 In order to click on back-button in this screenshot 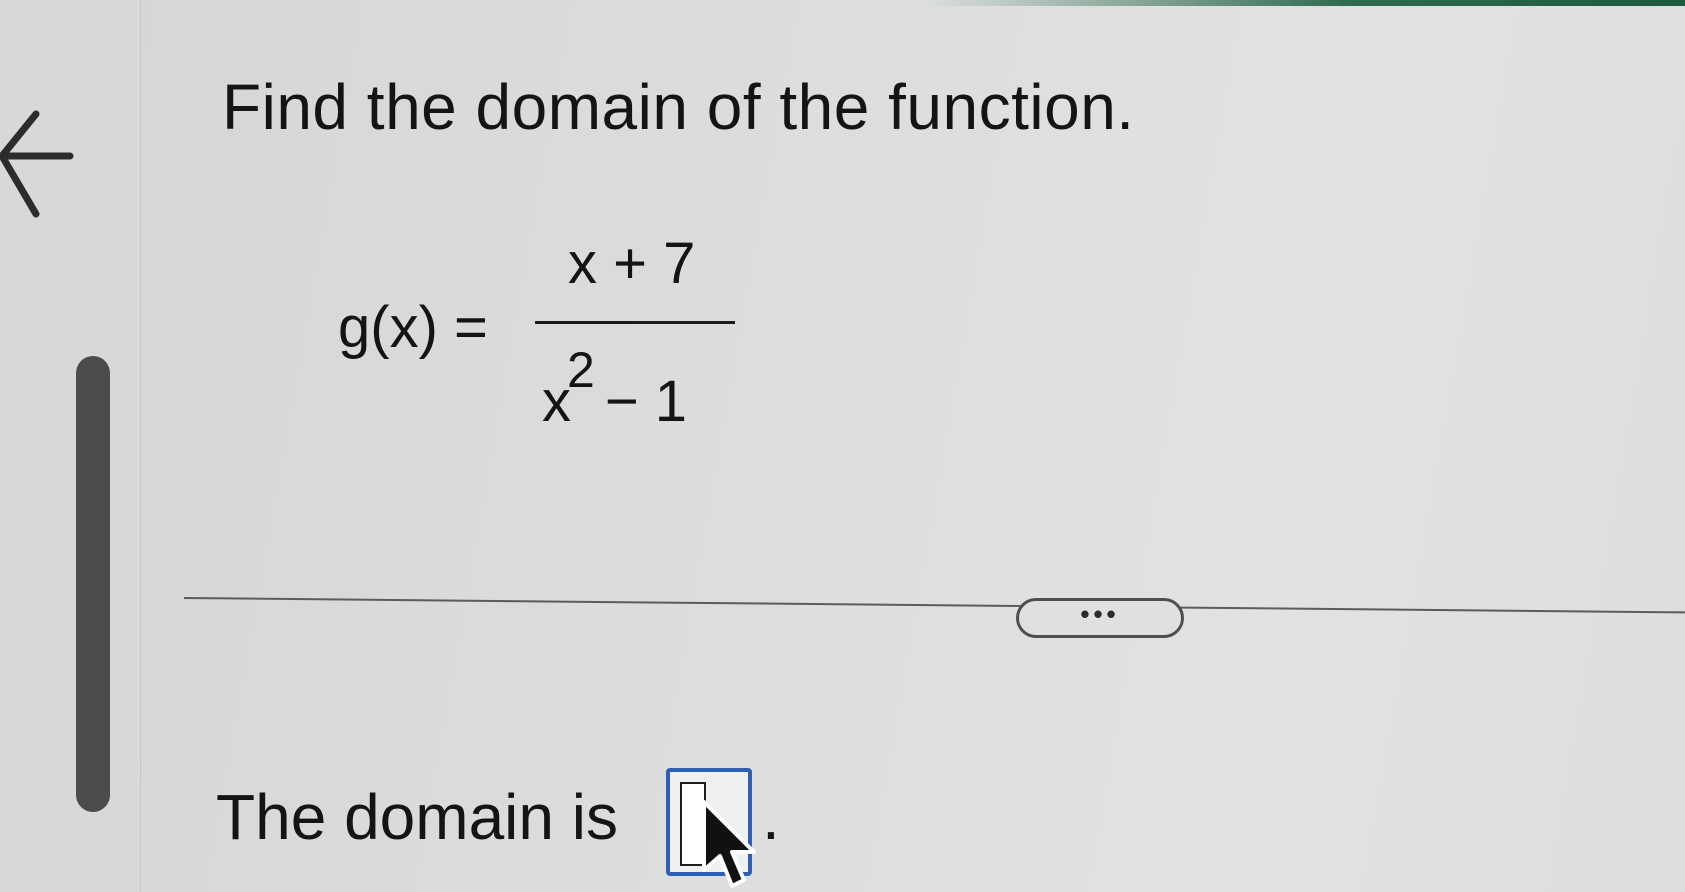, I will do `click(40, 170)`.